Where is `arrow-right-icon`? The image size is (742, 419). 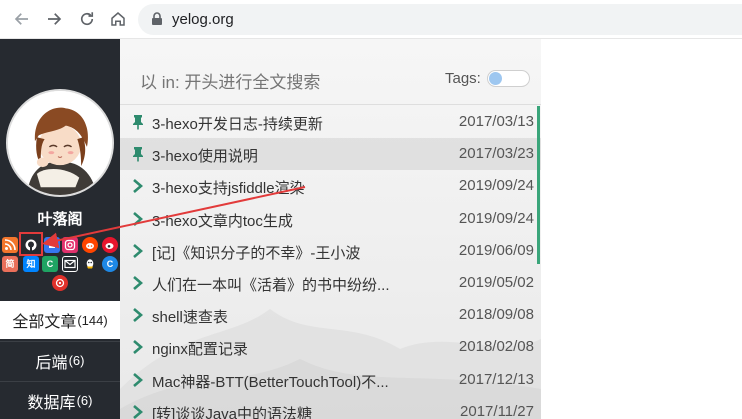 arrow-right-icon is located at coordinates (55, 19).